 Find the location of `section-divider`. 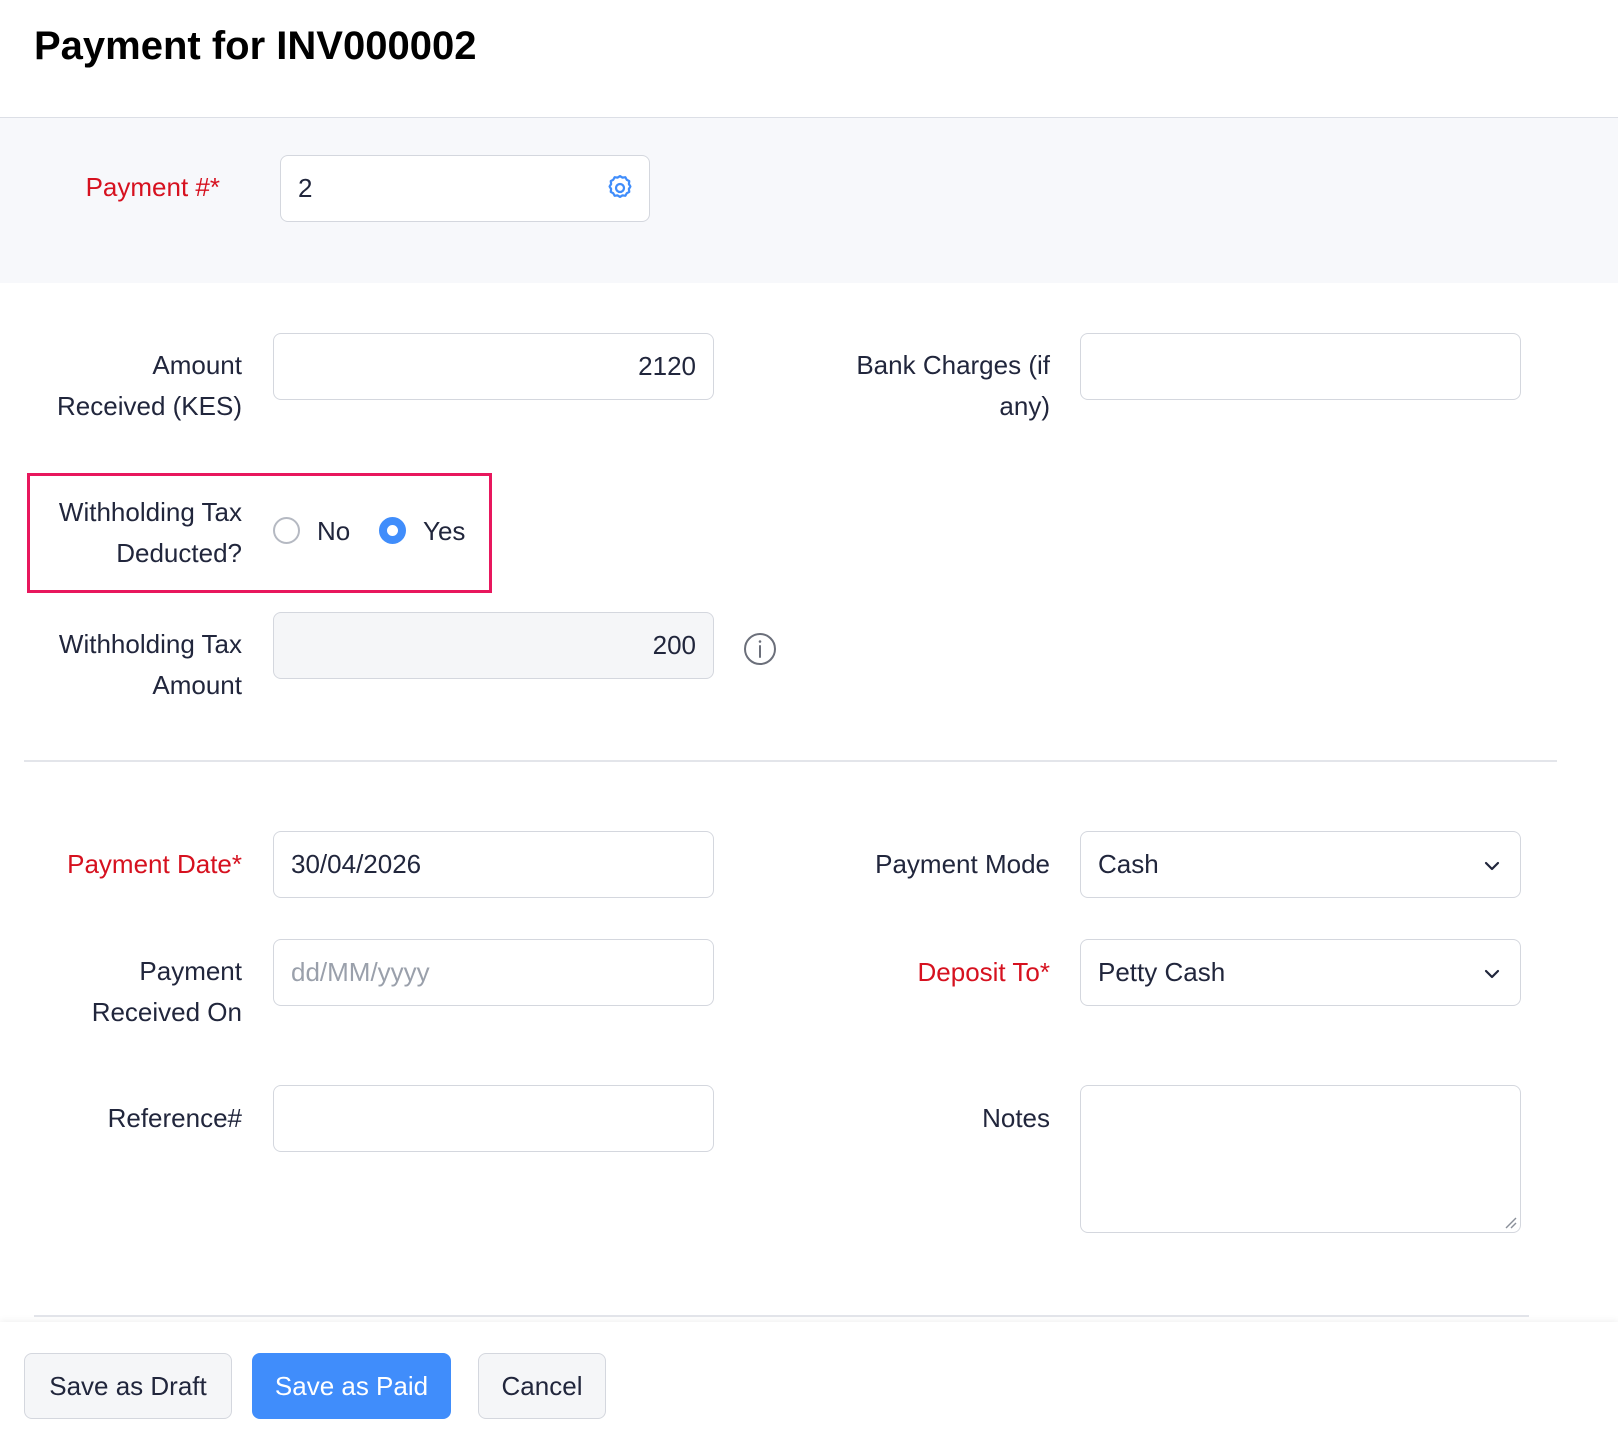

section-divider is located at coordinates (790, 761).